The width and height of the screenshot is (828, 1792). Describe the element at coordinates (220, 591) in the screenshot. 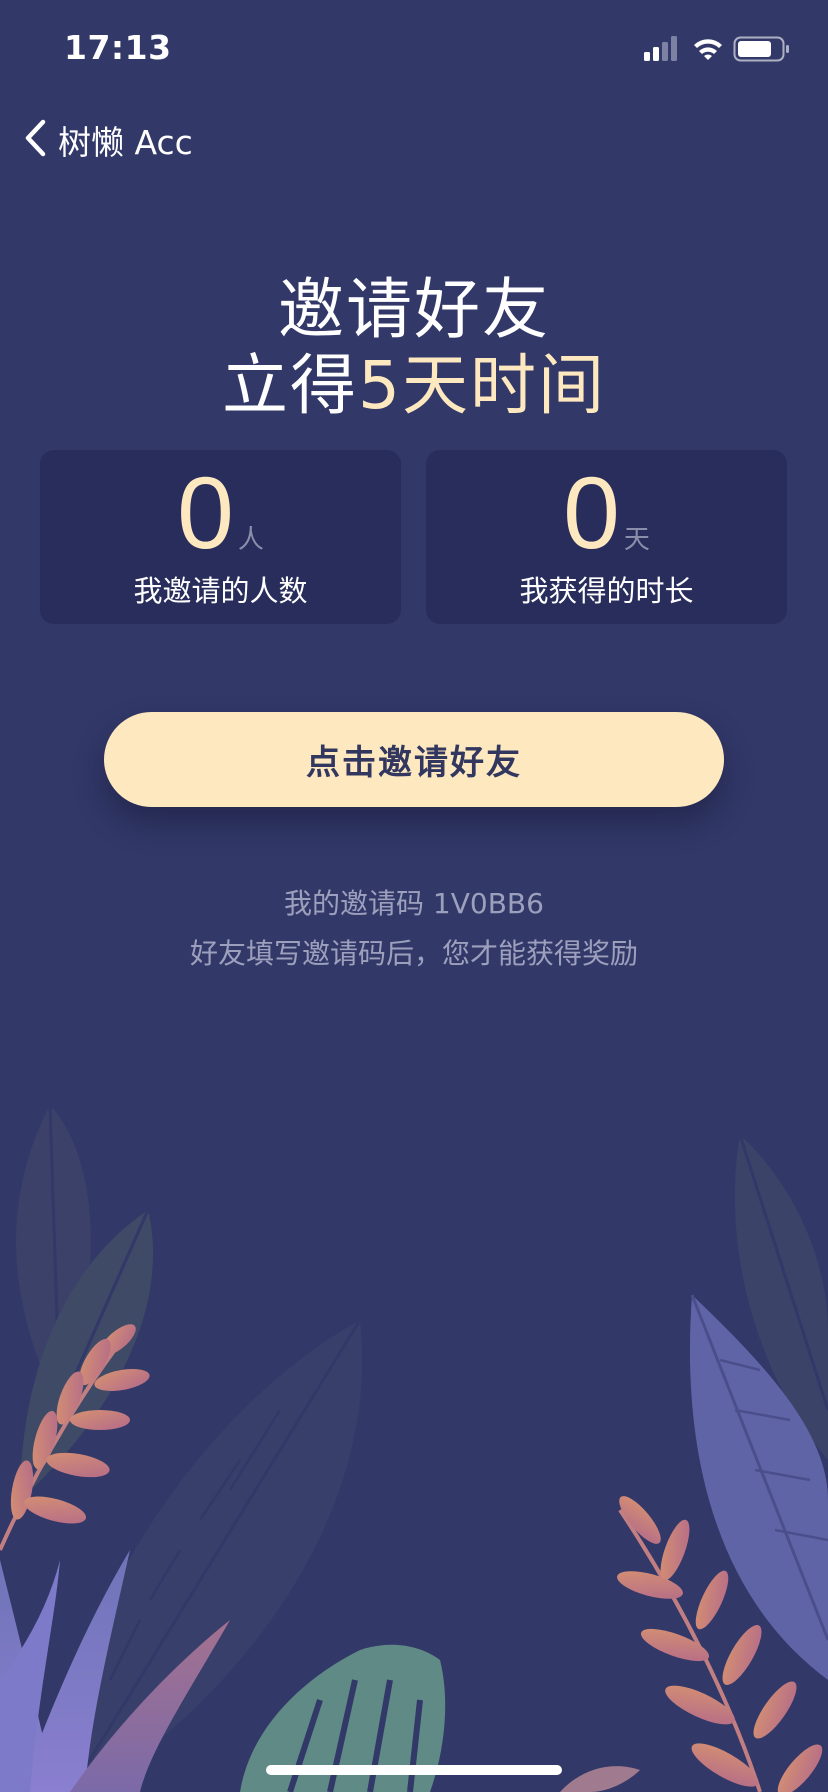

I see `invited-count-label: 我邀请的人数` at that location.